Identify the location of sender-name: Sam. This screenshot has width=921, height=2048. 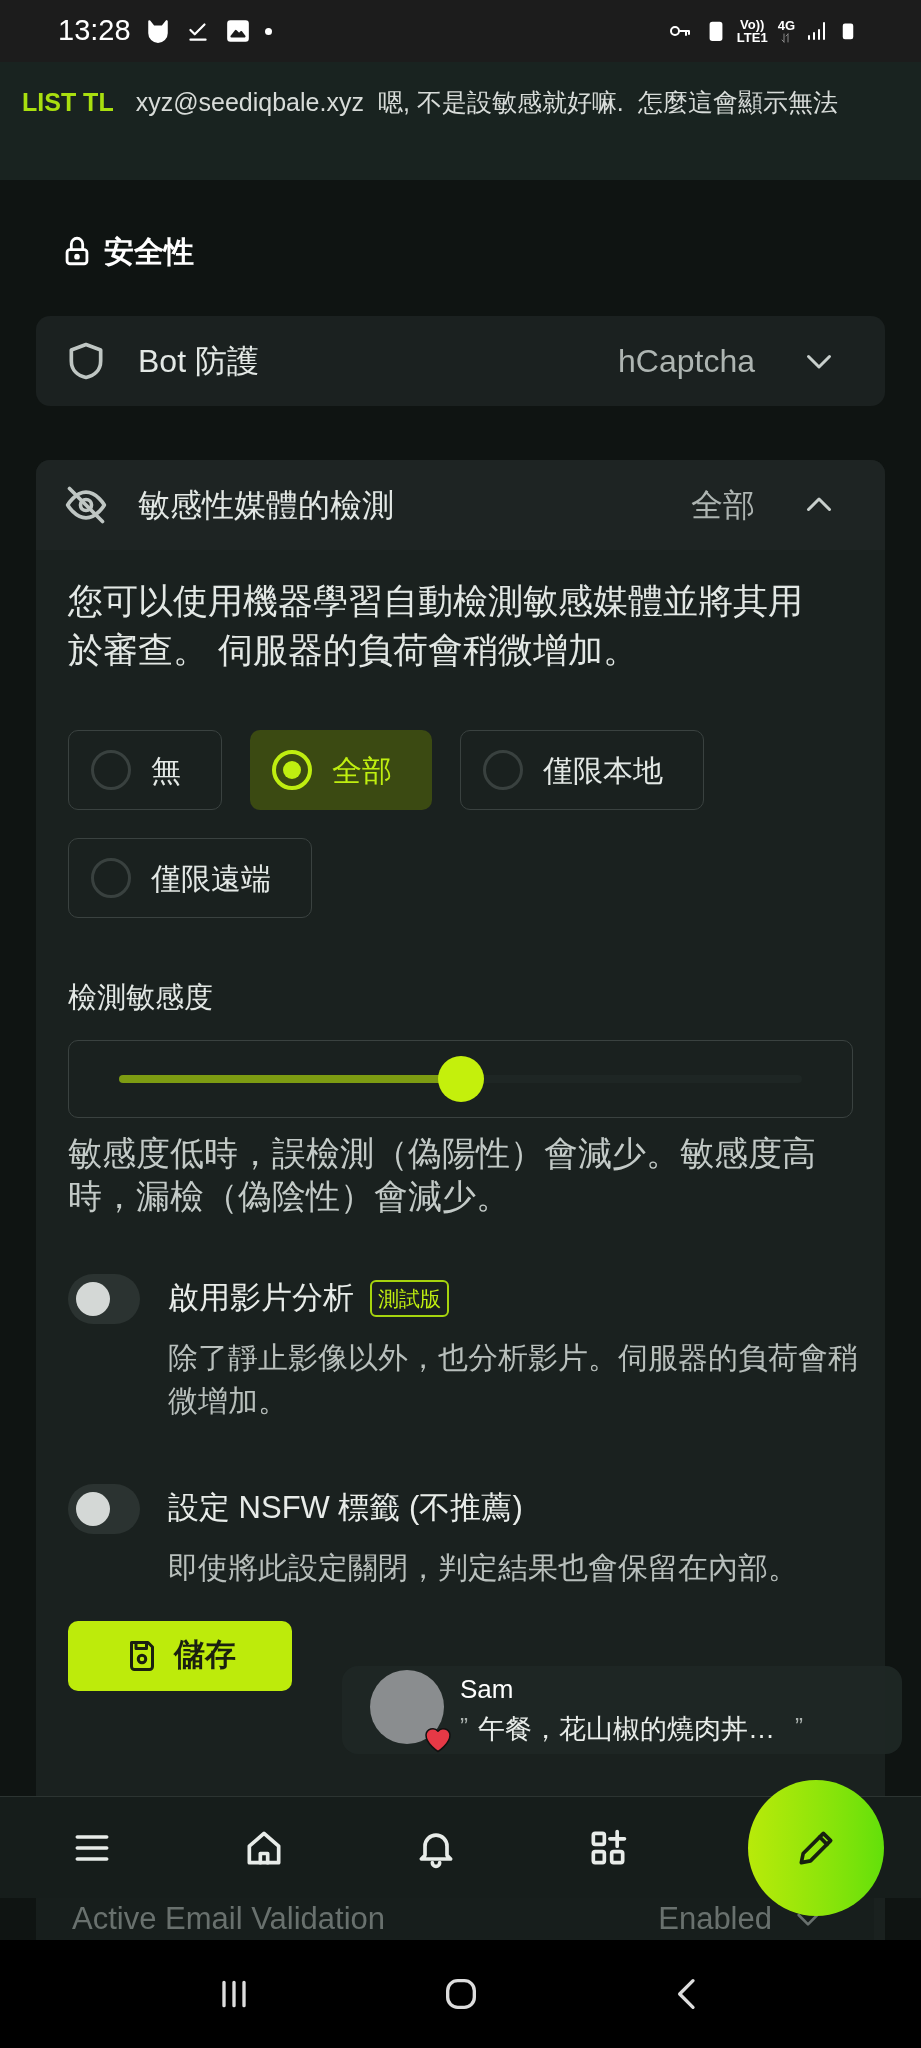
(487, 1690).